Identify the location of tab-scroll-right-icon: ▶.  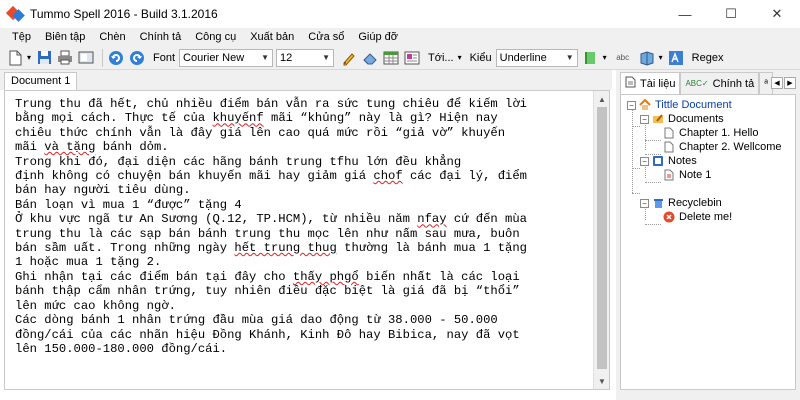
(790, 83).